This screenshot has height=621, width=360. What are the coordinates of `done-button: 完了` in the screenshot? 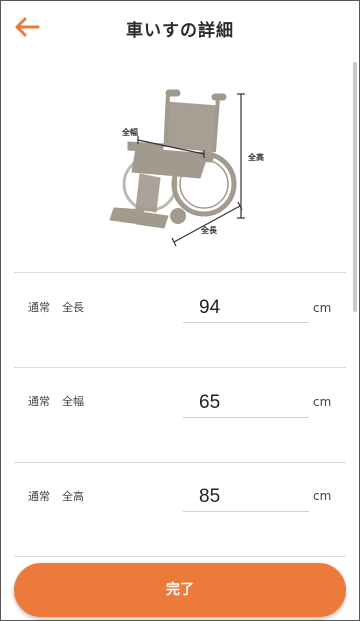 It's located at (180, 590).